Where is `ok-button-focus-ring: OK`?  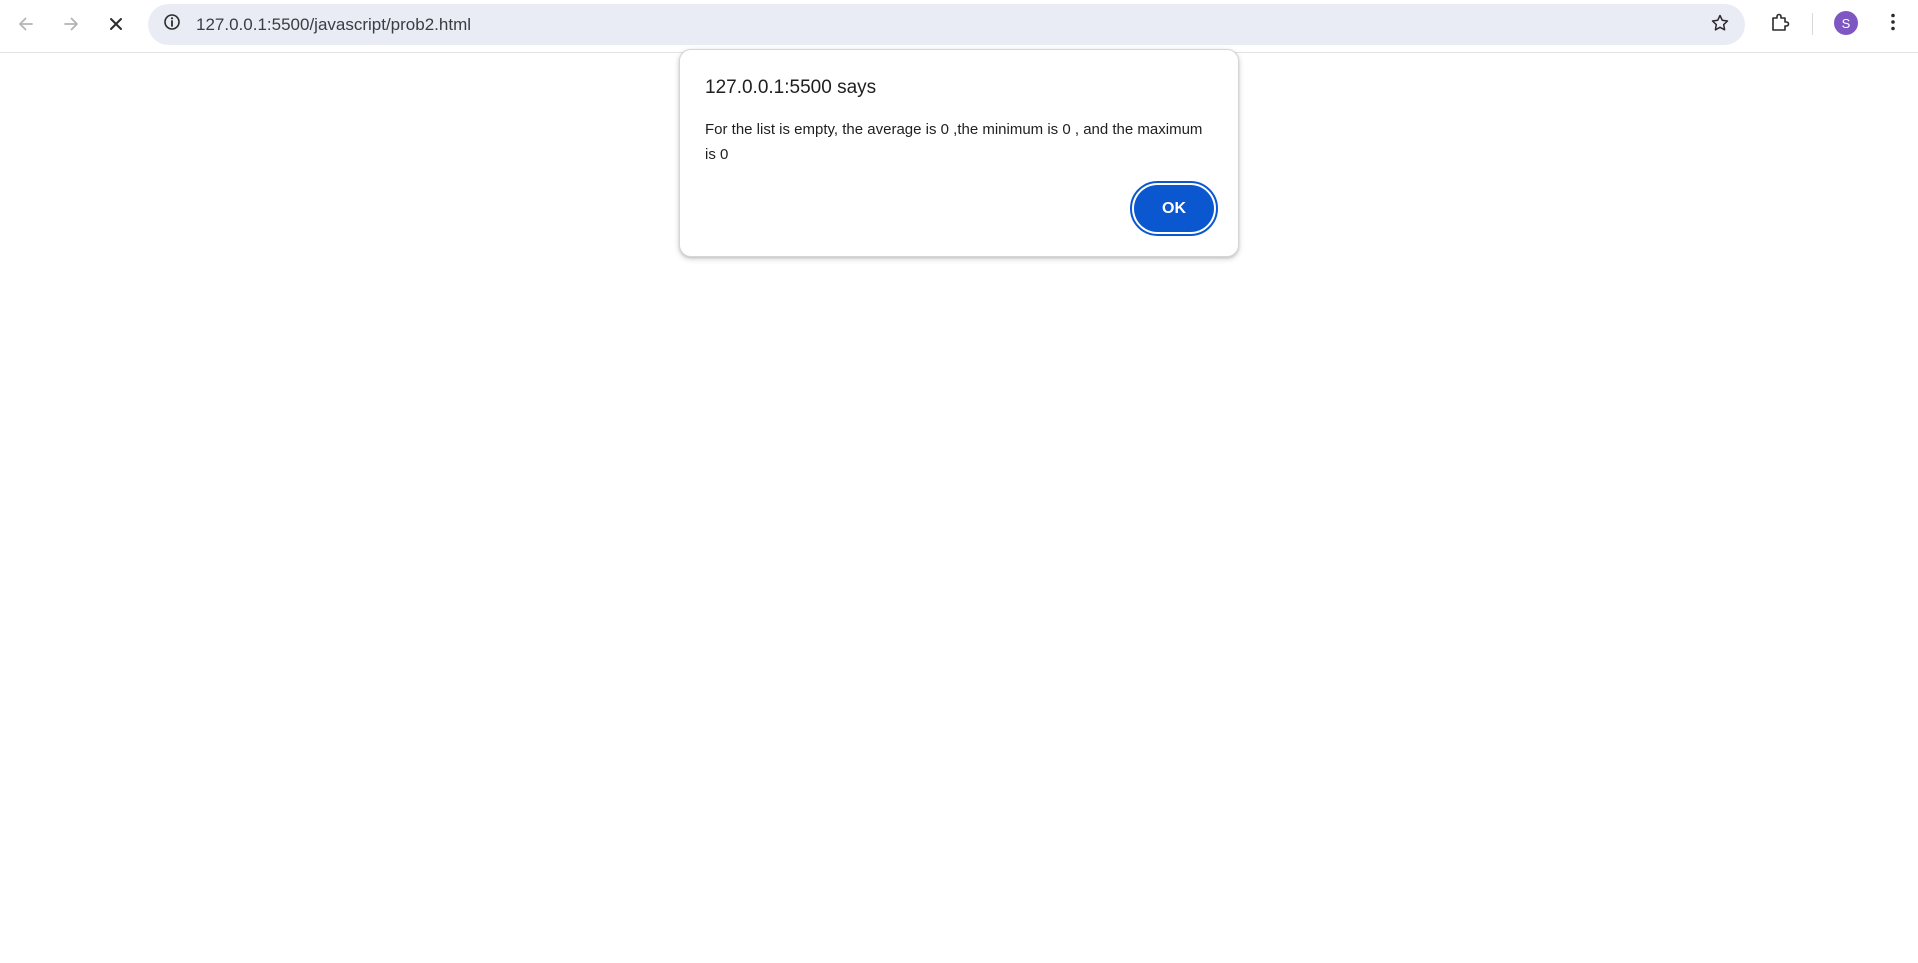
ok-button-focus-ring: OK is located at coordinates (1174, 208).